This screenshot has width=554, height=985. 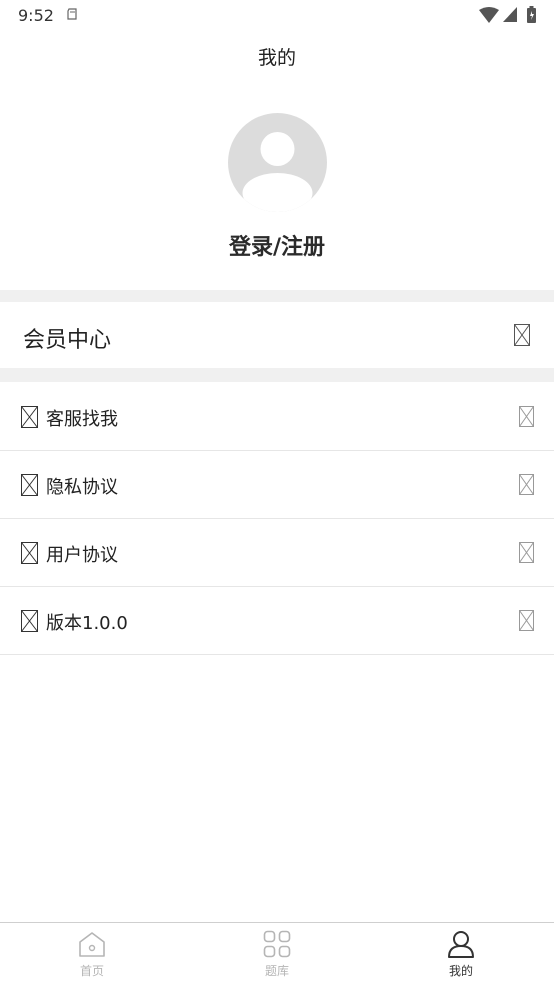 I want to click on avatar, so click(x=277, y=162).